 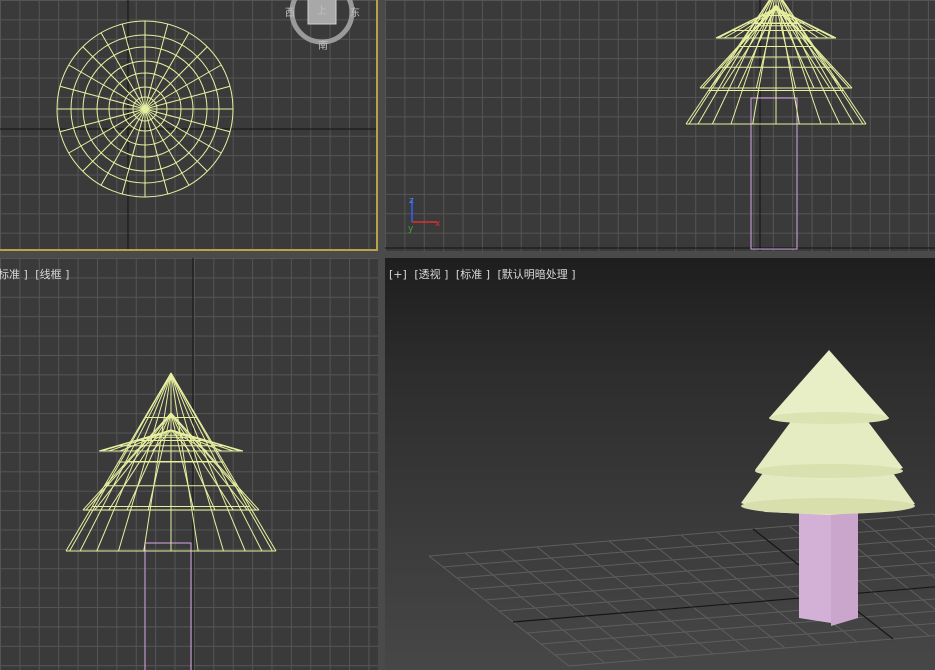 I want to click on trunk-side-face, so click(x=844, y=568).